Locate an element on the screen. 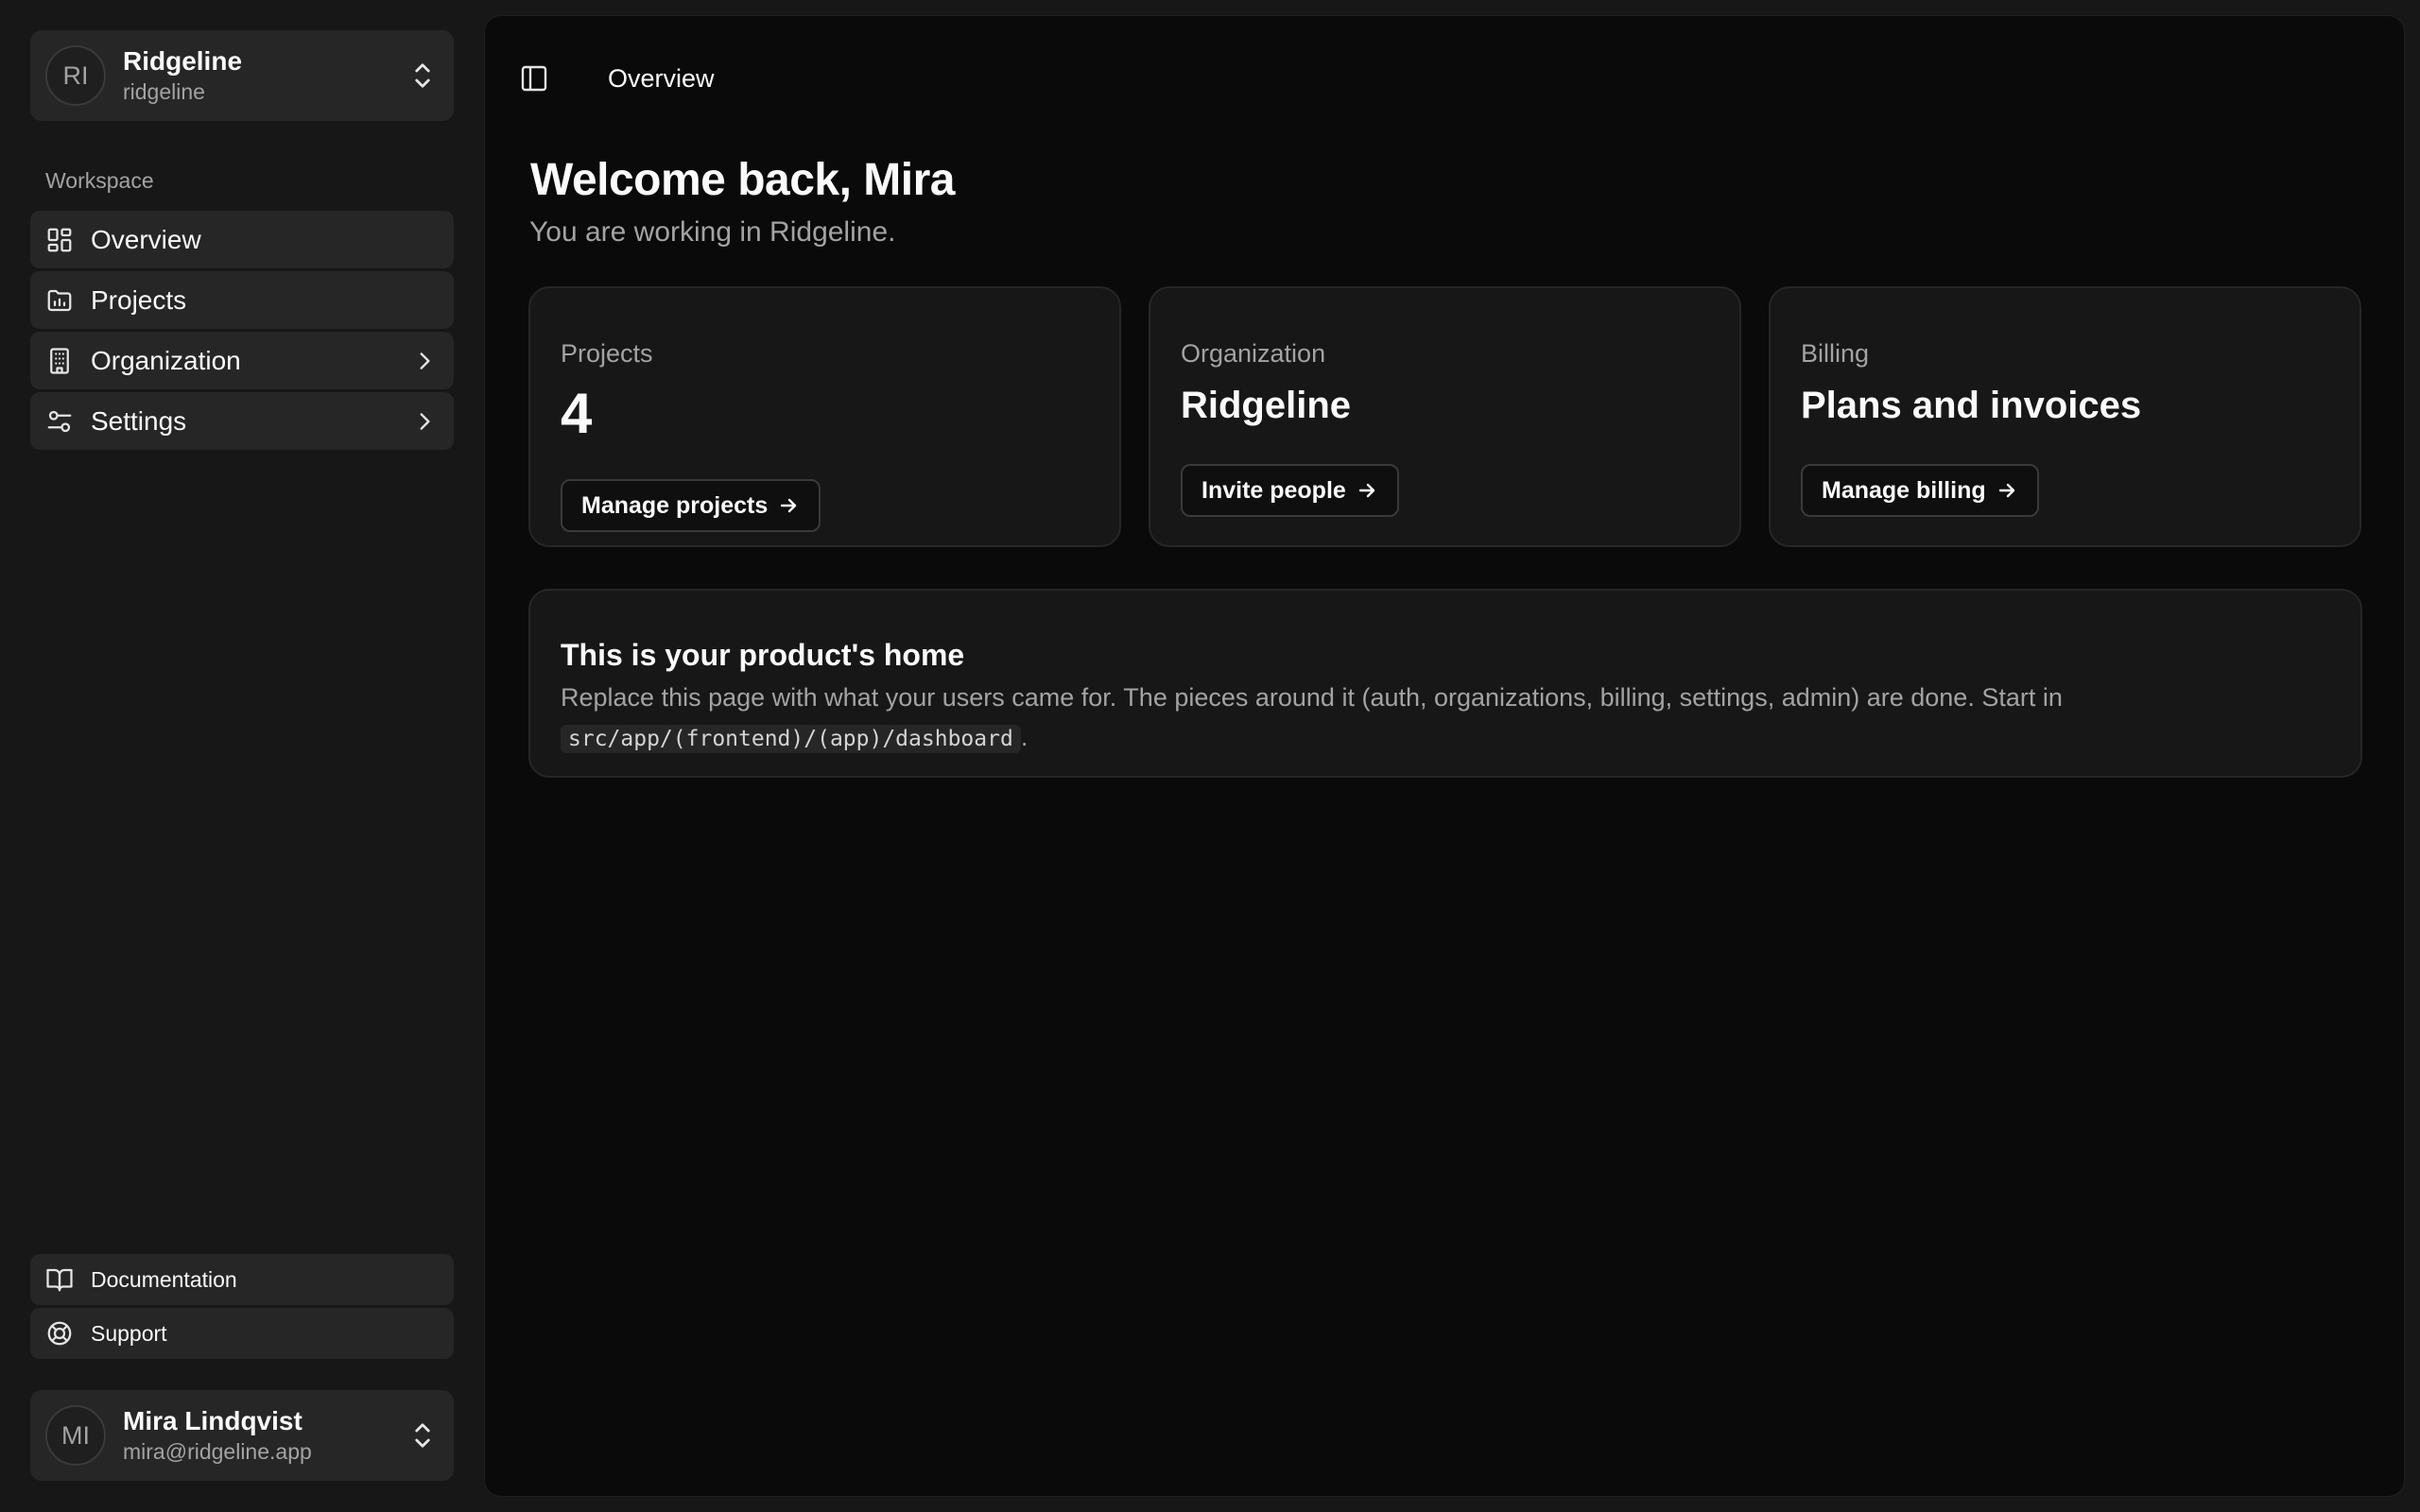 This screenshot has width=2420, height=1512. user-email: mira@ridgeline.app is located at coordinates (218, 1451).